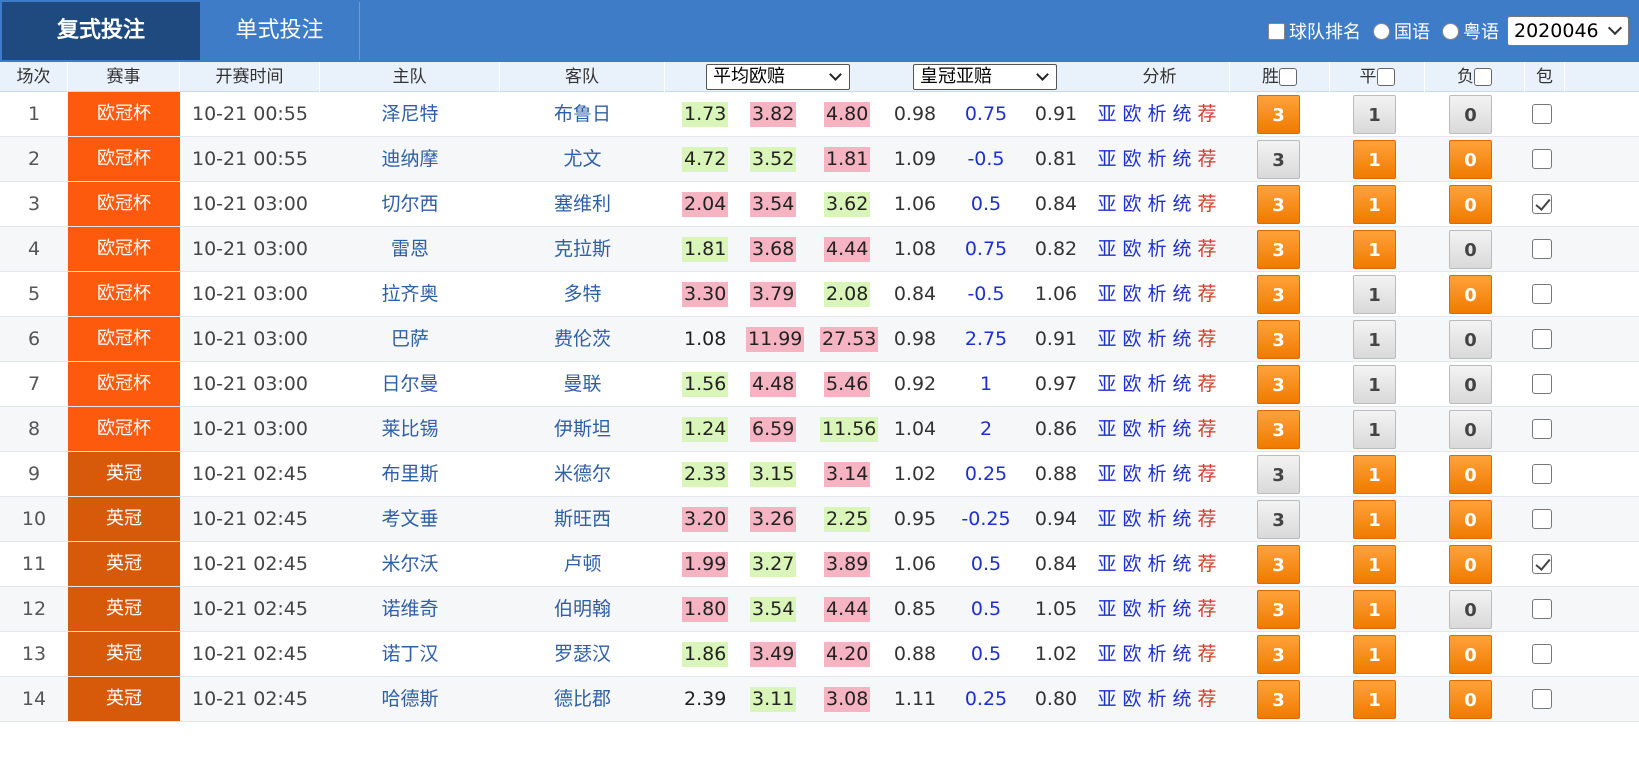 This screenshot has width=1639, height=757. I want to click on period-select: 2020046, so click(1568, 31).